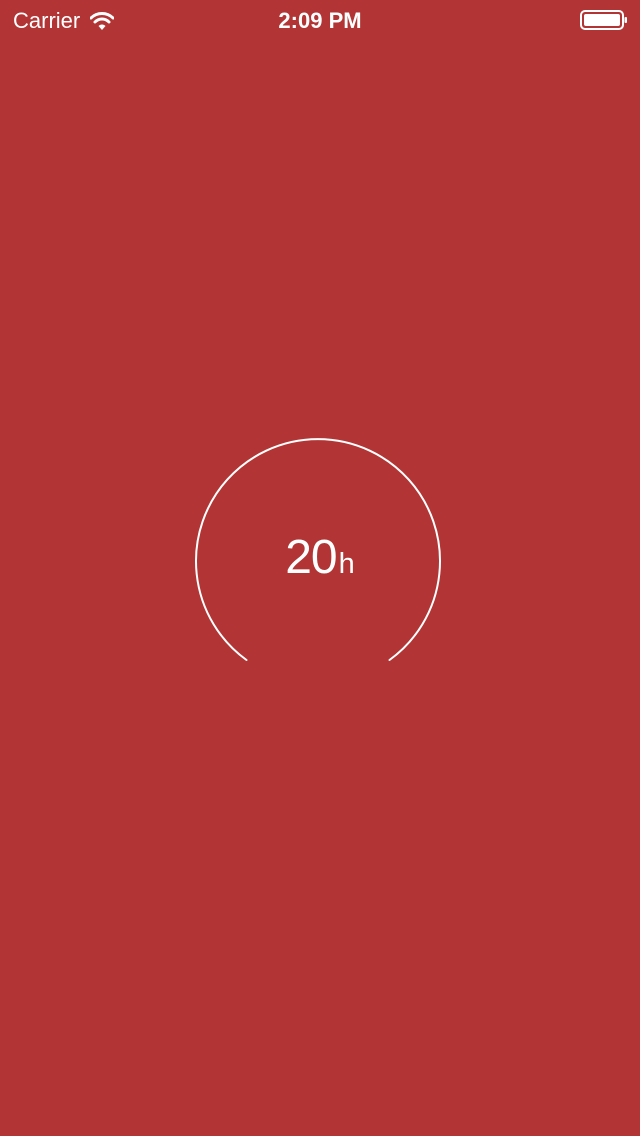 The image size is (640, 1136). I want to click on gauge-label: 20h, so click(320, 558).